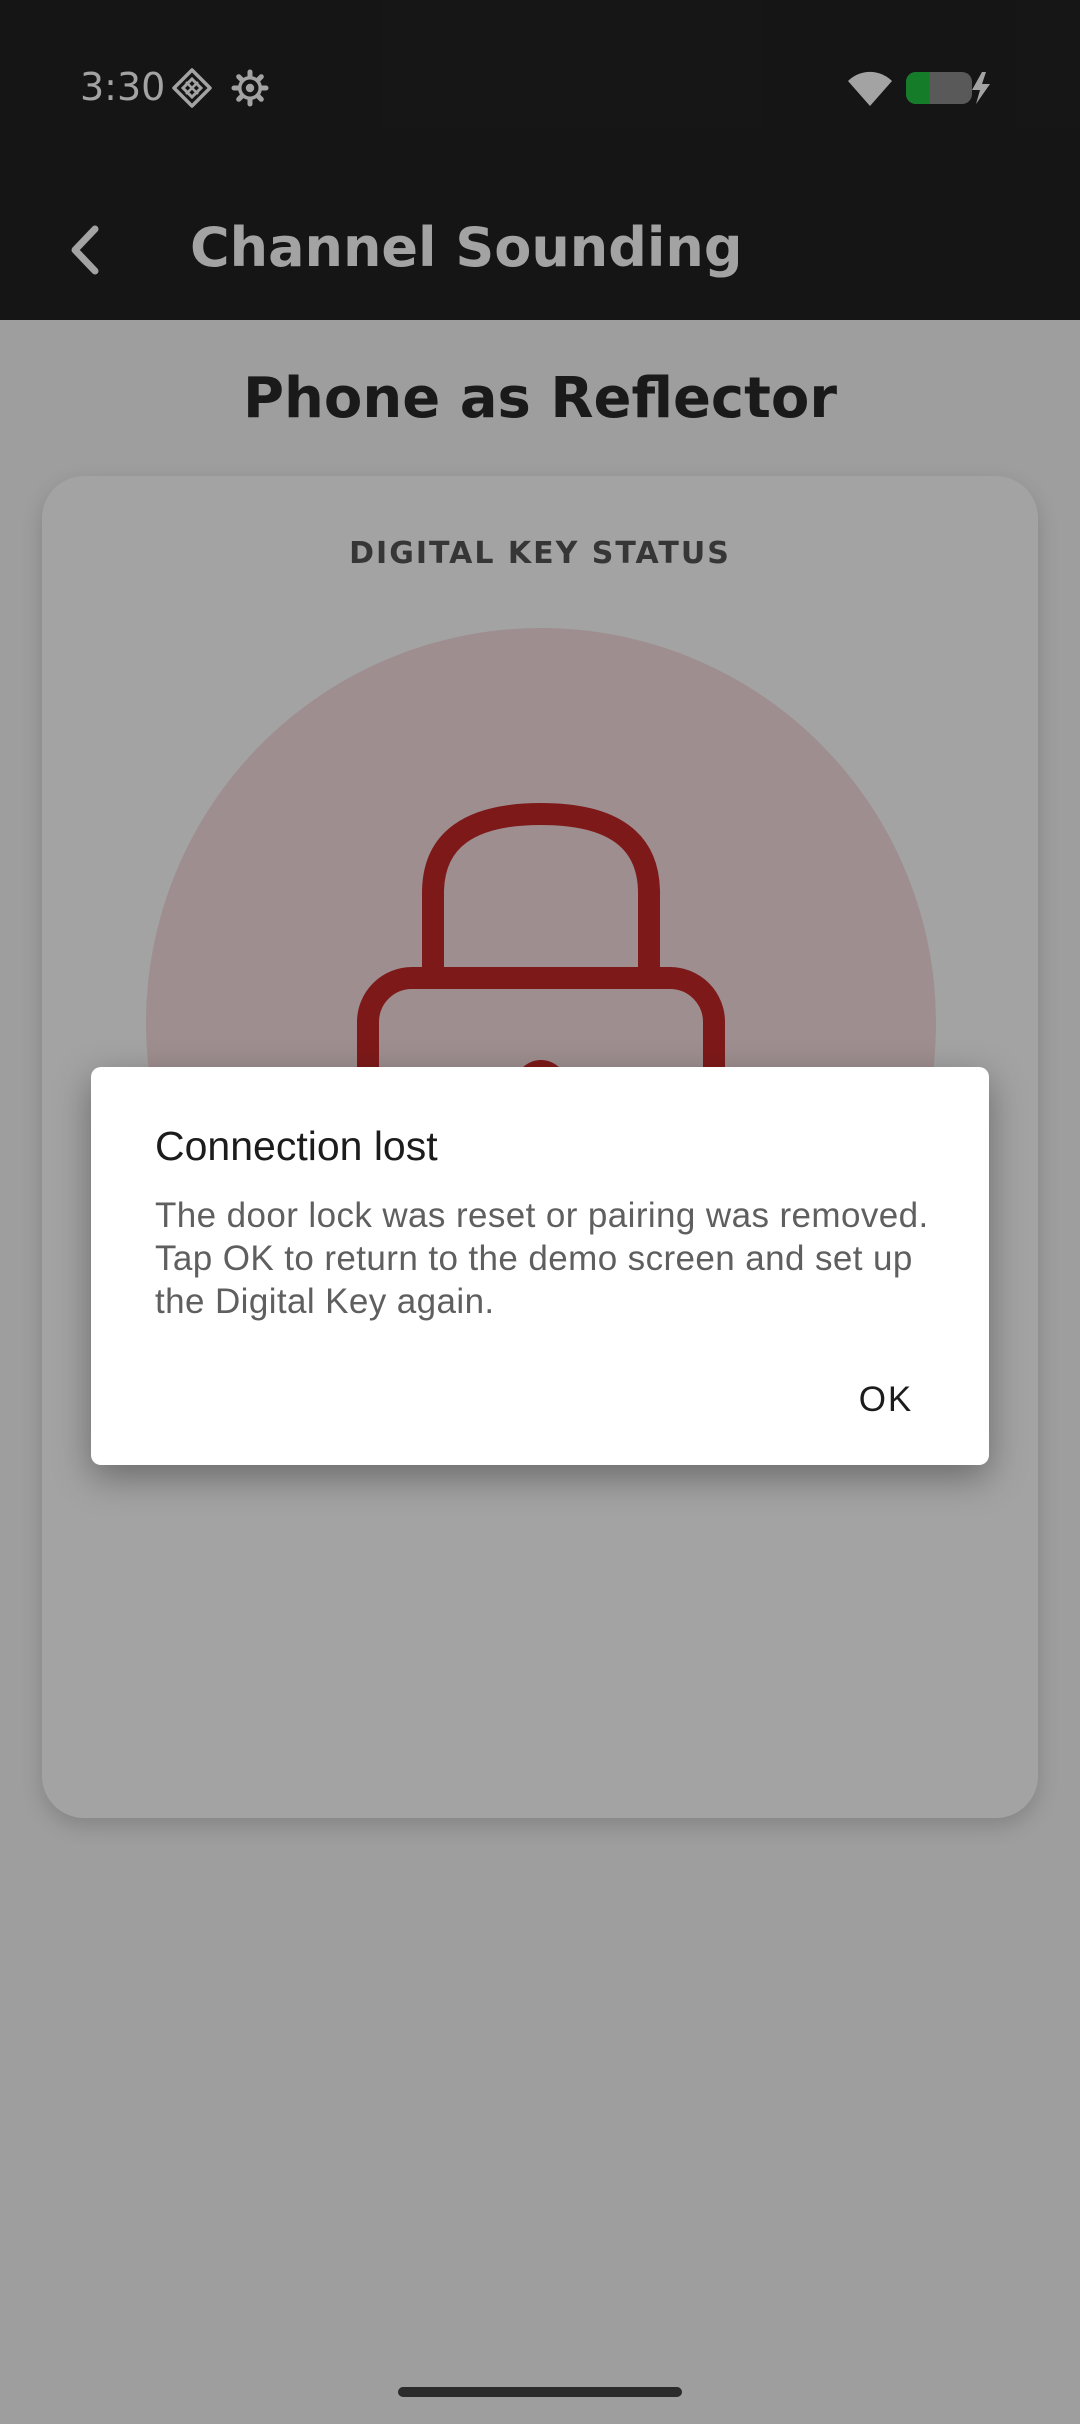 This screenshot has width=1080, height=2424. Describe the element at coordinates (886, 1400) in the screenshot. I see `ok-button: OK` at that location.